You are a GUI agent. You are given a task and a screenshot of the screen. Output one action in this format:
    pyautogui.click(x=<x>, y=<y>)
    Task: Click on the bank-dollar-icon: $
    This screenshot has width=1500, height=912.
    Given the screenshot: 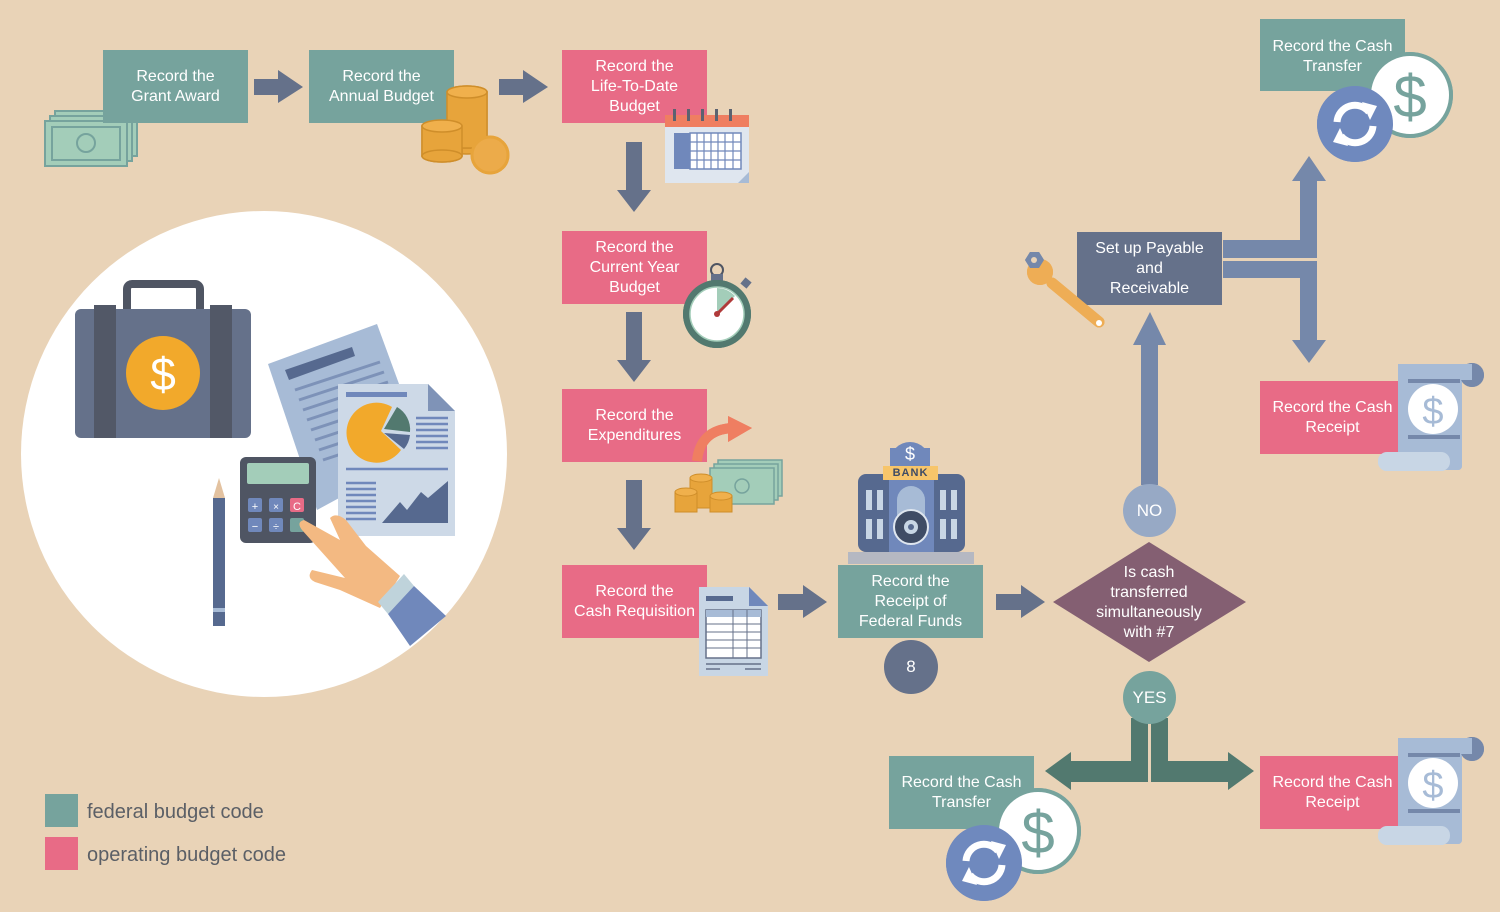 What is the action you would take?
    pyautogui.click(x=909, y=453)
    